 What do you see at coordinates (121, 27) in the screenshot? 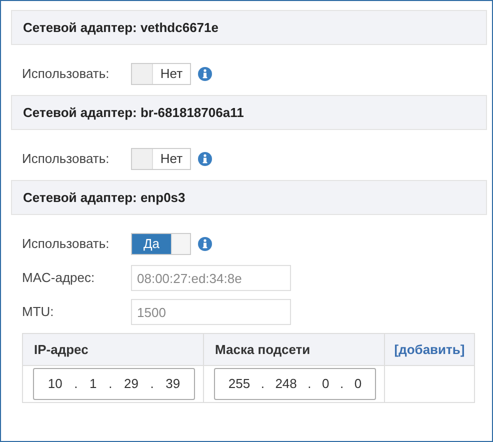
I see `section-title: Сетевой адаптер: vethdc6671e` at bounding box center [121, 27].